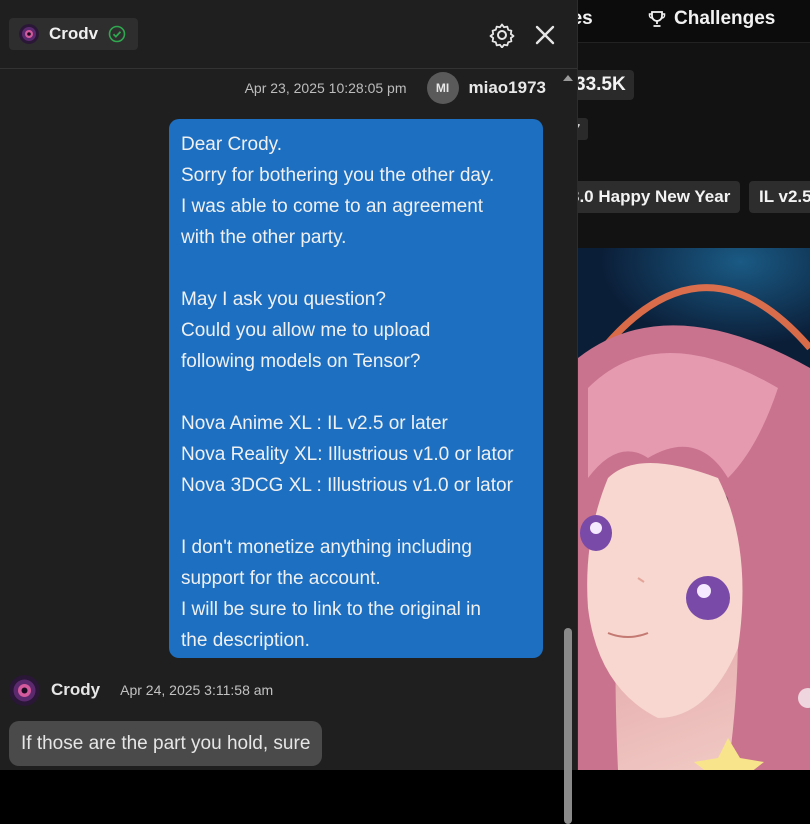 The width and height of the screenshot is (810, 824). I want to click on chat-scrollbar, so click(568, 448).